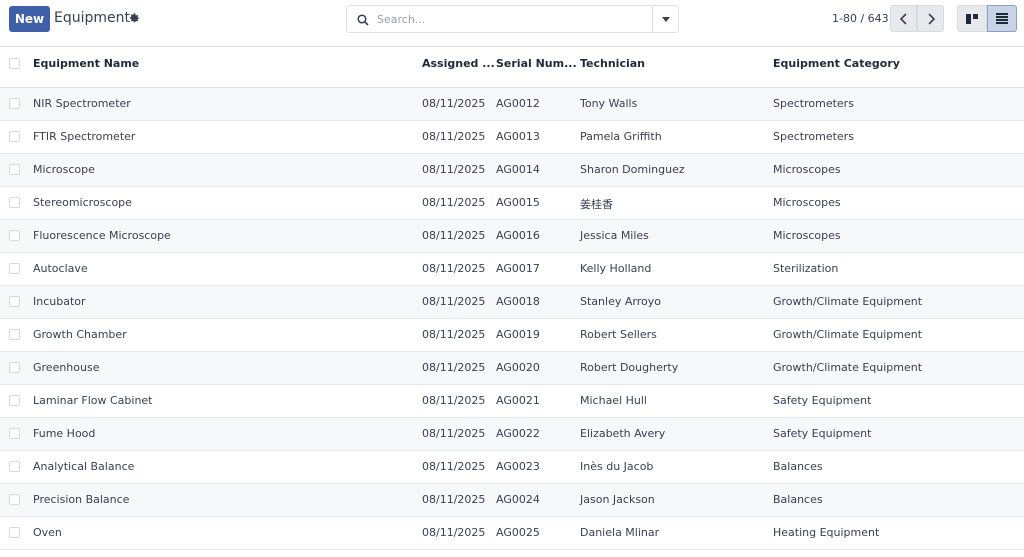 The height and width of the screenshot is (557, 1024). What do you see at coordinates (836, 63) in the screenshot?
I see `column-header-equipment-category: Equipment Category` at bounding box center [836, 63].